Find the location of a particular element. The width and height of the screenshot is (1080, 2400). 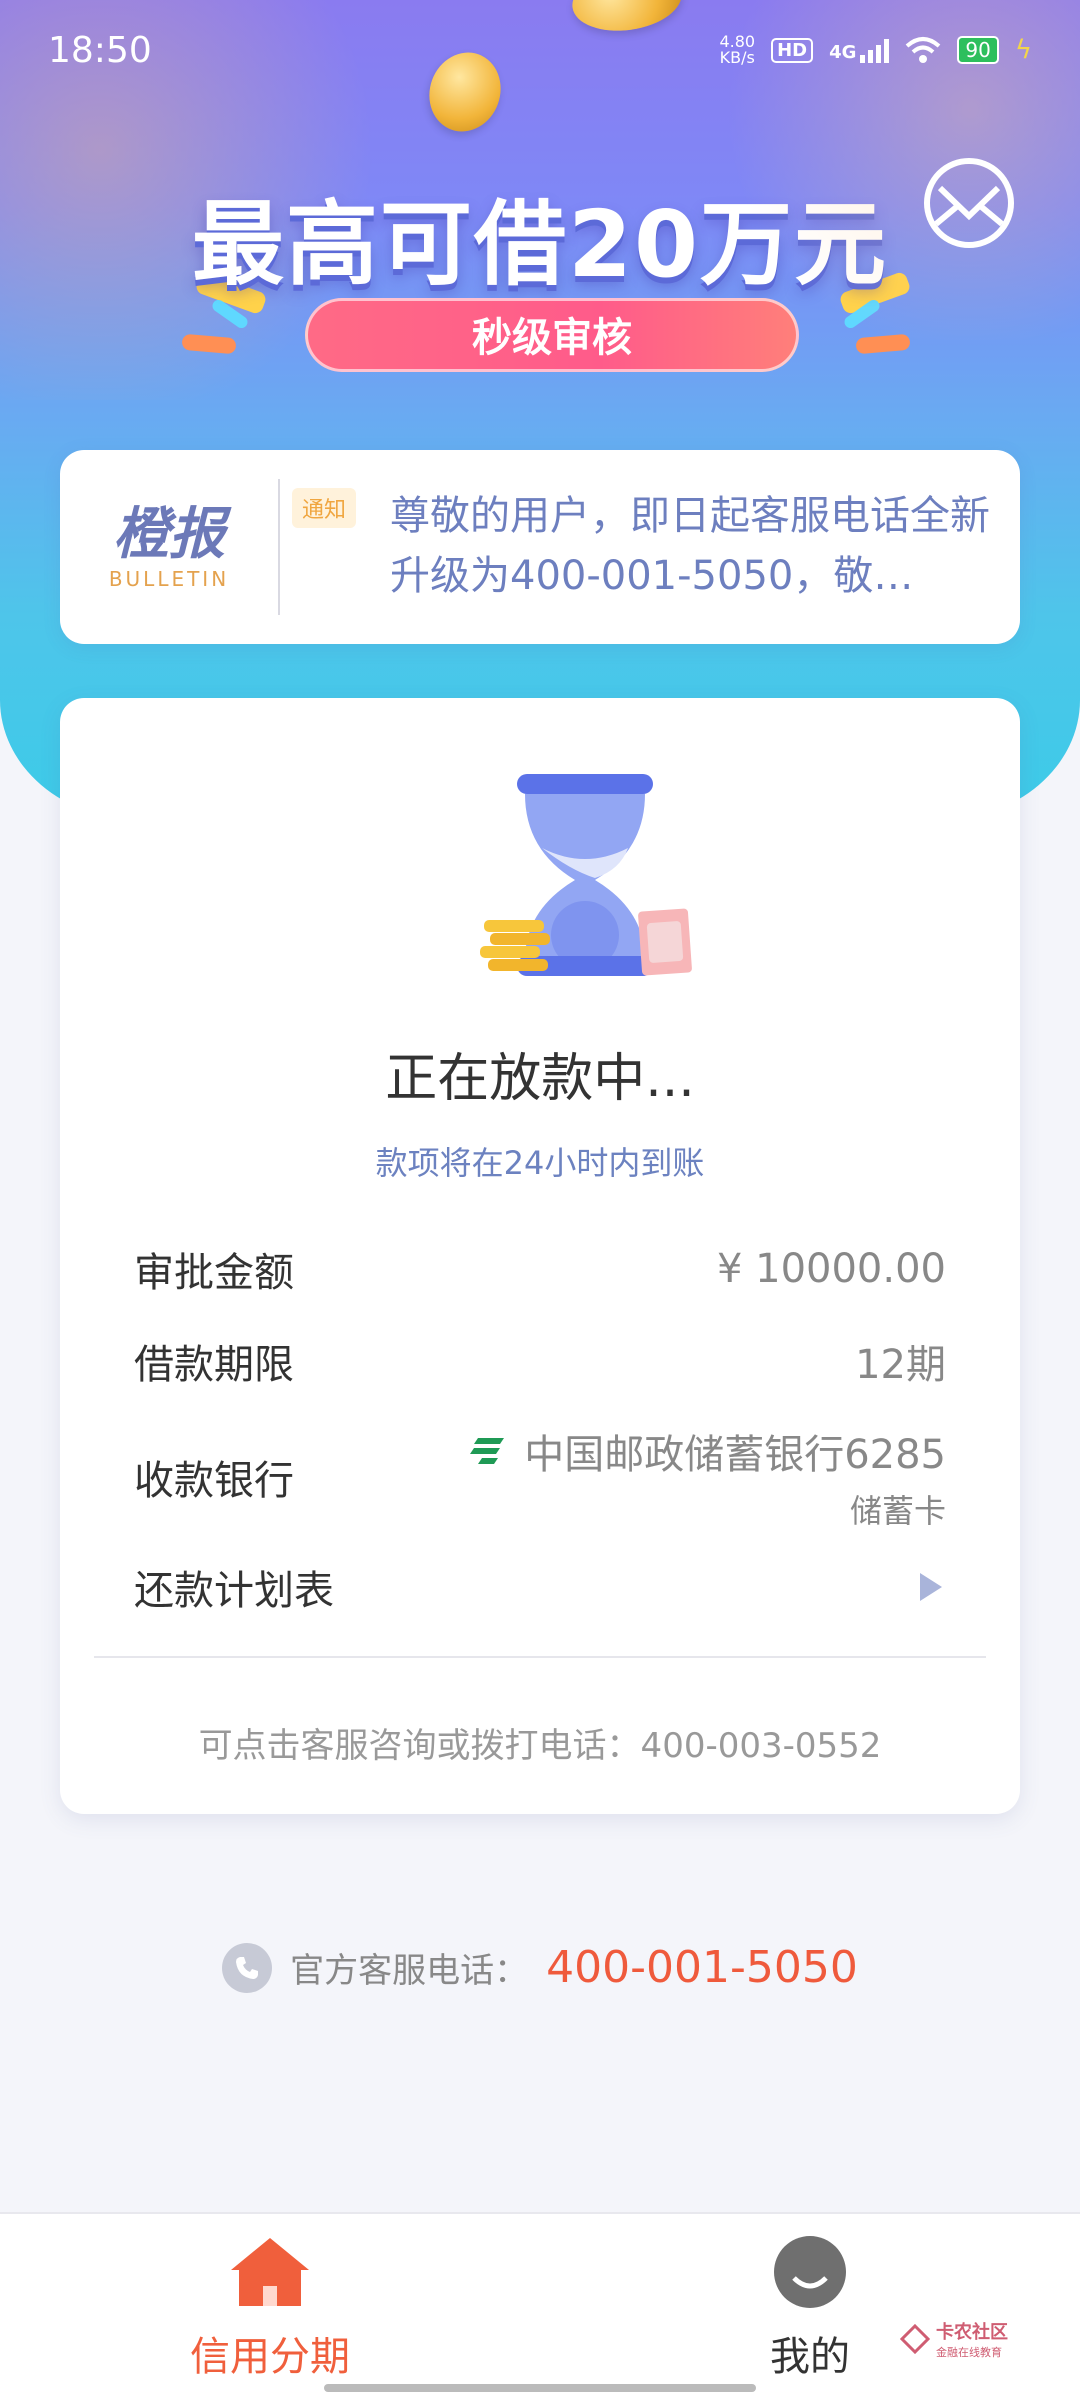

status-bar: 18:50 4.80 KB/s HD 4G 90 ϟ is located at coordinates (540, 50).